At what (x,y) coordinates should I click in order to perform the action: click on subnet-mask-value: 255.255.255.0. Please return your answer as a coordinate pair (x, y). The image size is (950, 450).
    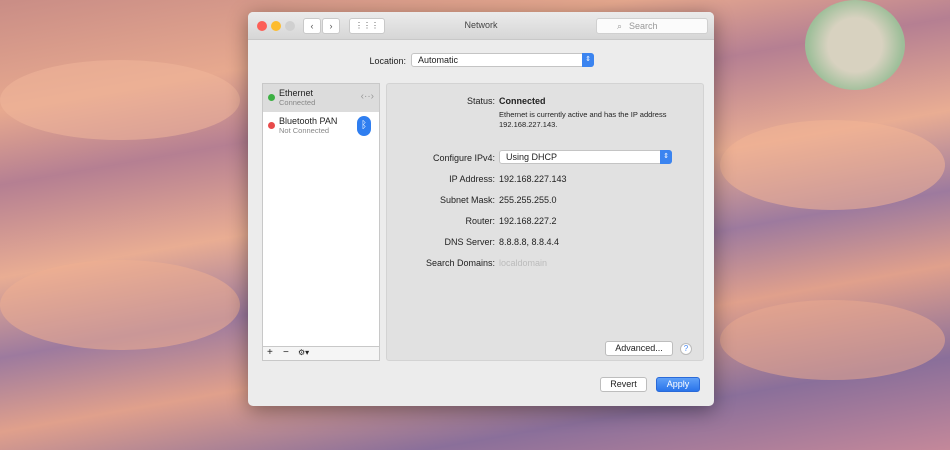
    Looking at the image, I should click on (528, 200).